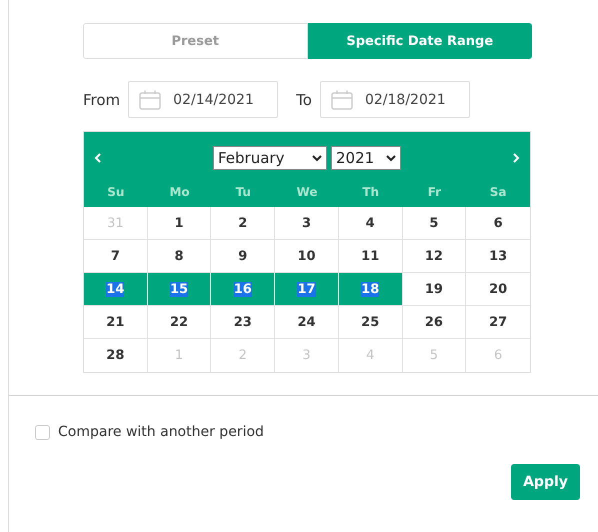 Image resolution: width=598 pixels, height=532 pixels. I want to click on day-cell: 25, so click(370, 322).